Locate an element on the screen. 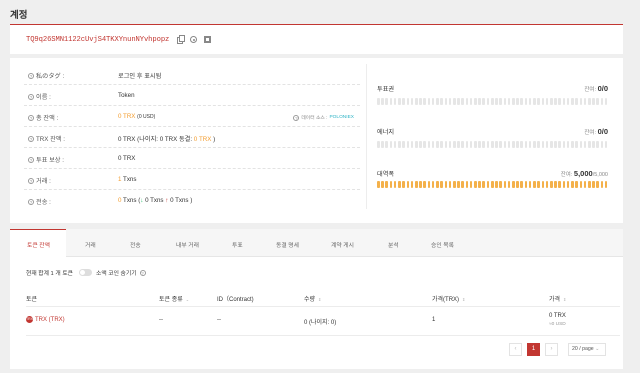 This screenshot has height=373, width=640. hide-small-toggle is located at coordinates (85, 272).